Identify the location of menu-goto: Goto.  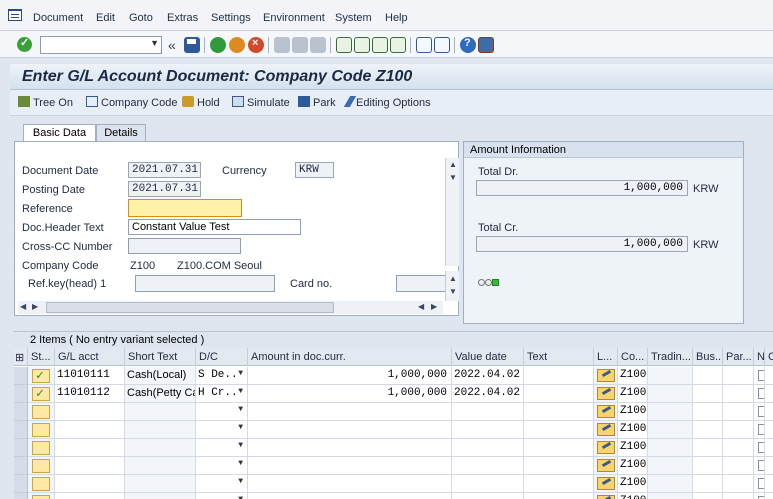
(141, 18).